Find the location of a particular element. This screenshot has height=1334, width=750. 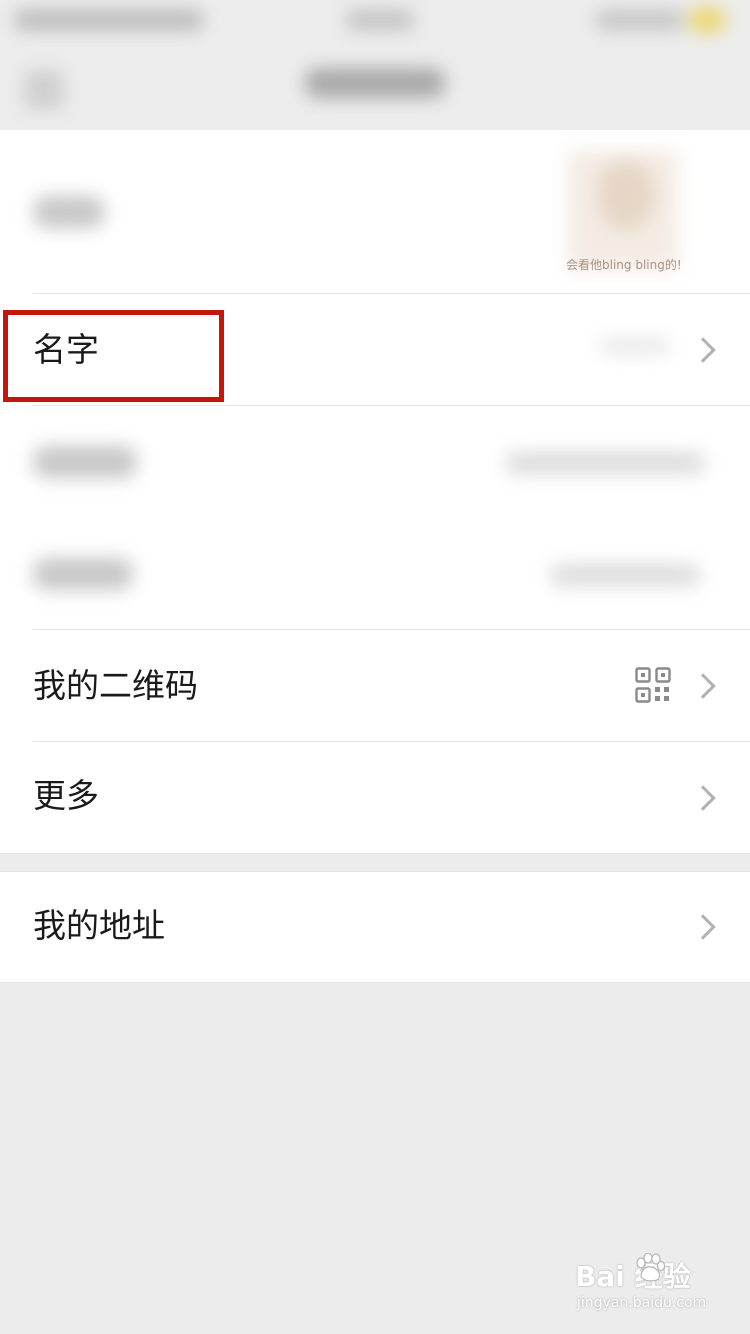

clock-blurred is located at coordinates (380, 20).